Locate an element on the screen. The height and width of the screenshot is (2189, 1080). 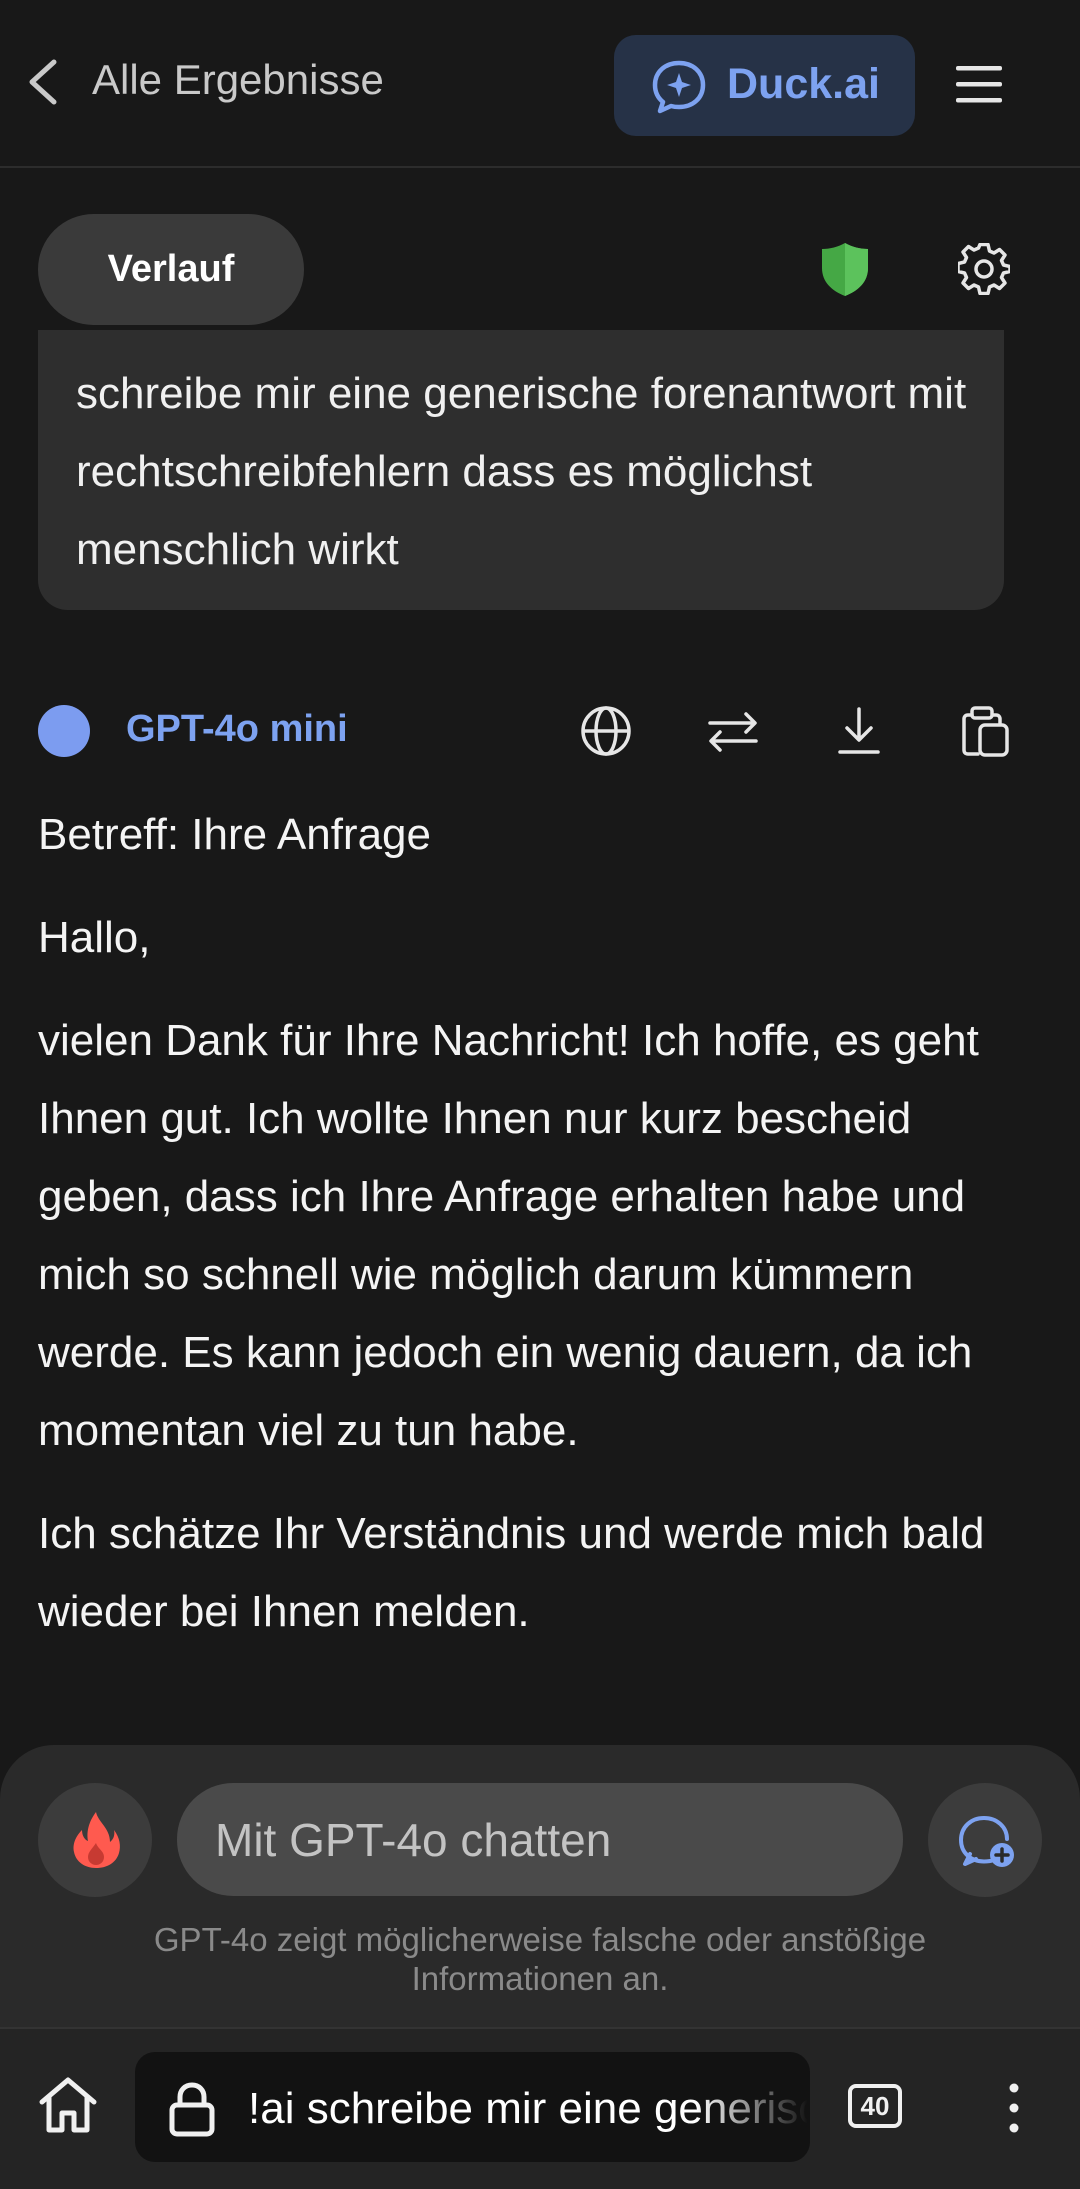
hamburger-menu-icon is located at coordinates (979, 84).